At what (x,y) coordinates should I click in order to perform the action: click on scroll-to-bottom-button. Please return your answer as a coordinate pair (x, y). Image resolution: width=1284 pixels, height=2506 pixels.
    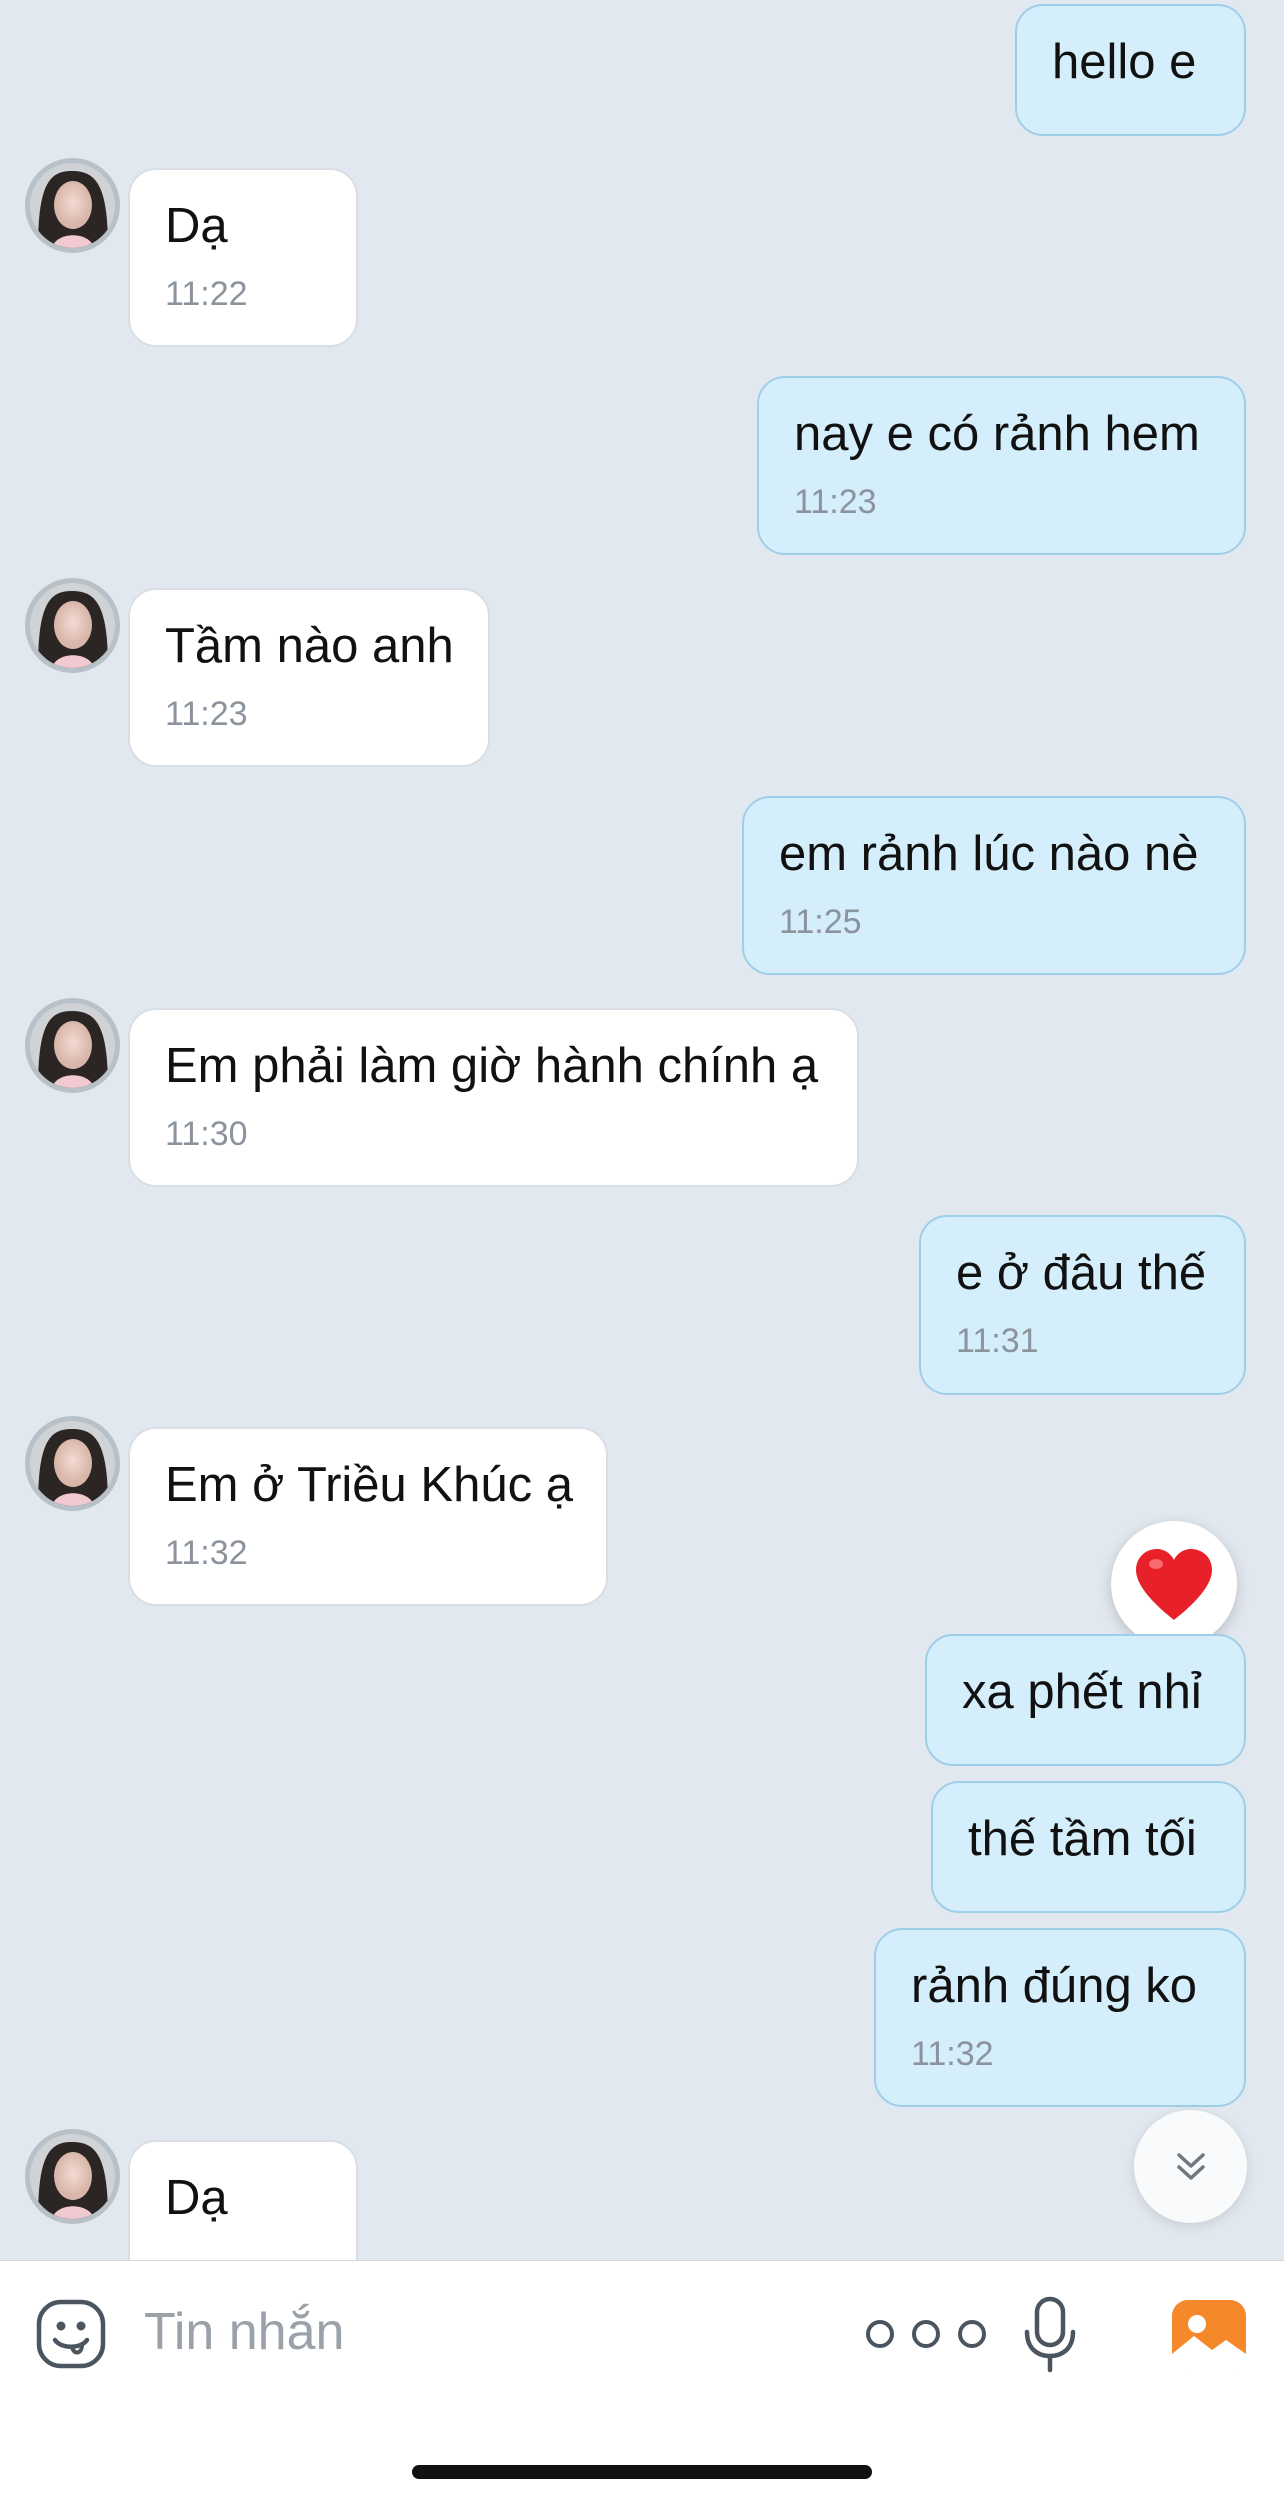
    Looking at the image, I should click on (1190, 2166).